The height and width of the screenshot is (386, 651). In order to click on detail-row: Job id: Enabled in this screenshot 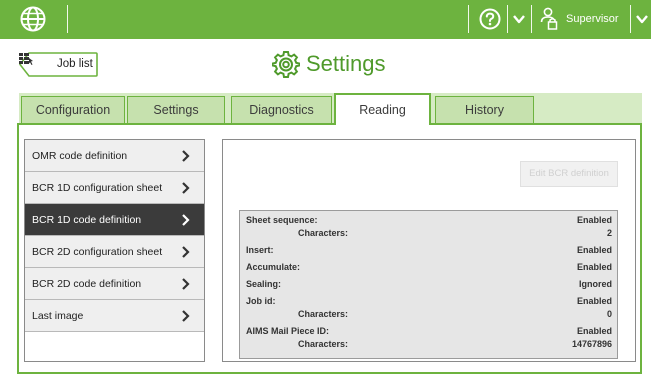, I will do `click(429, 302)`.